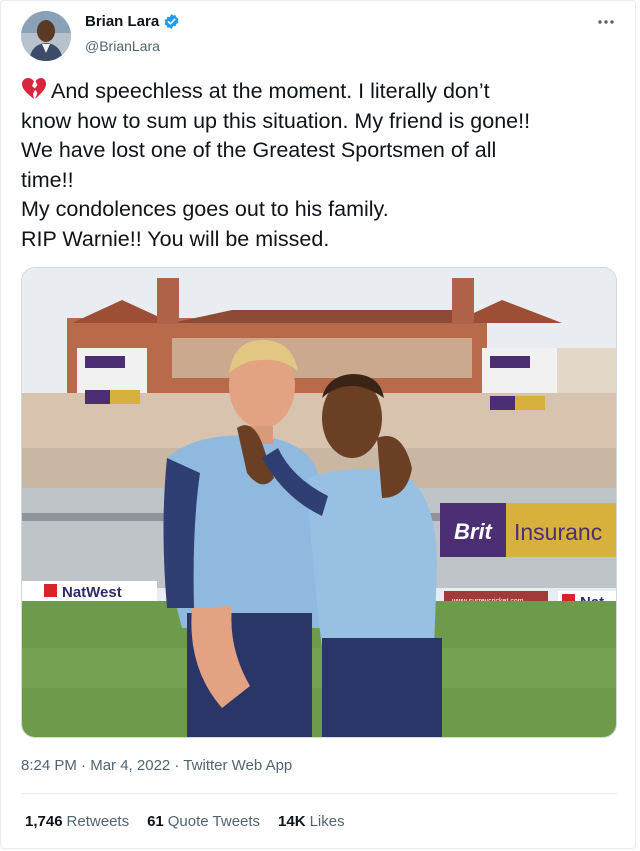 This screenshot has height=851, width=640. What do you see at coordinates (292, 821) in the screenshot?
I see `likes-count: 14K` at bounding box center [292, 821].